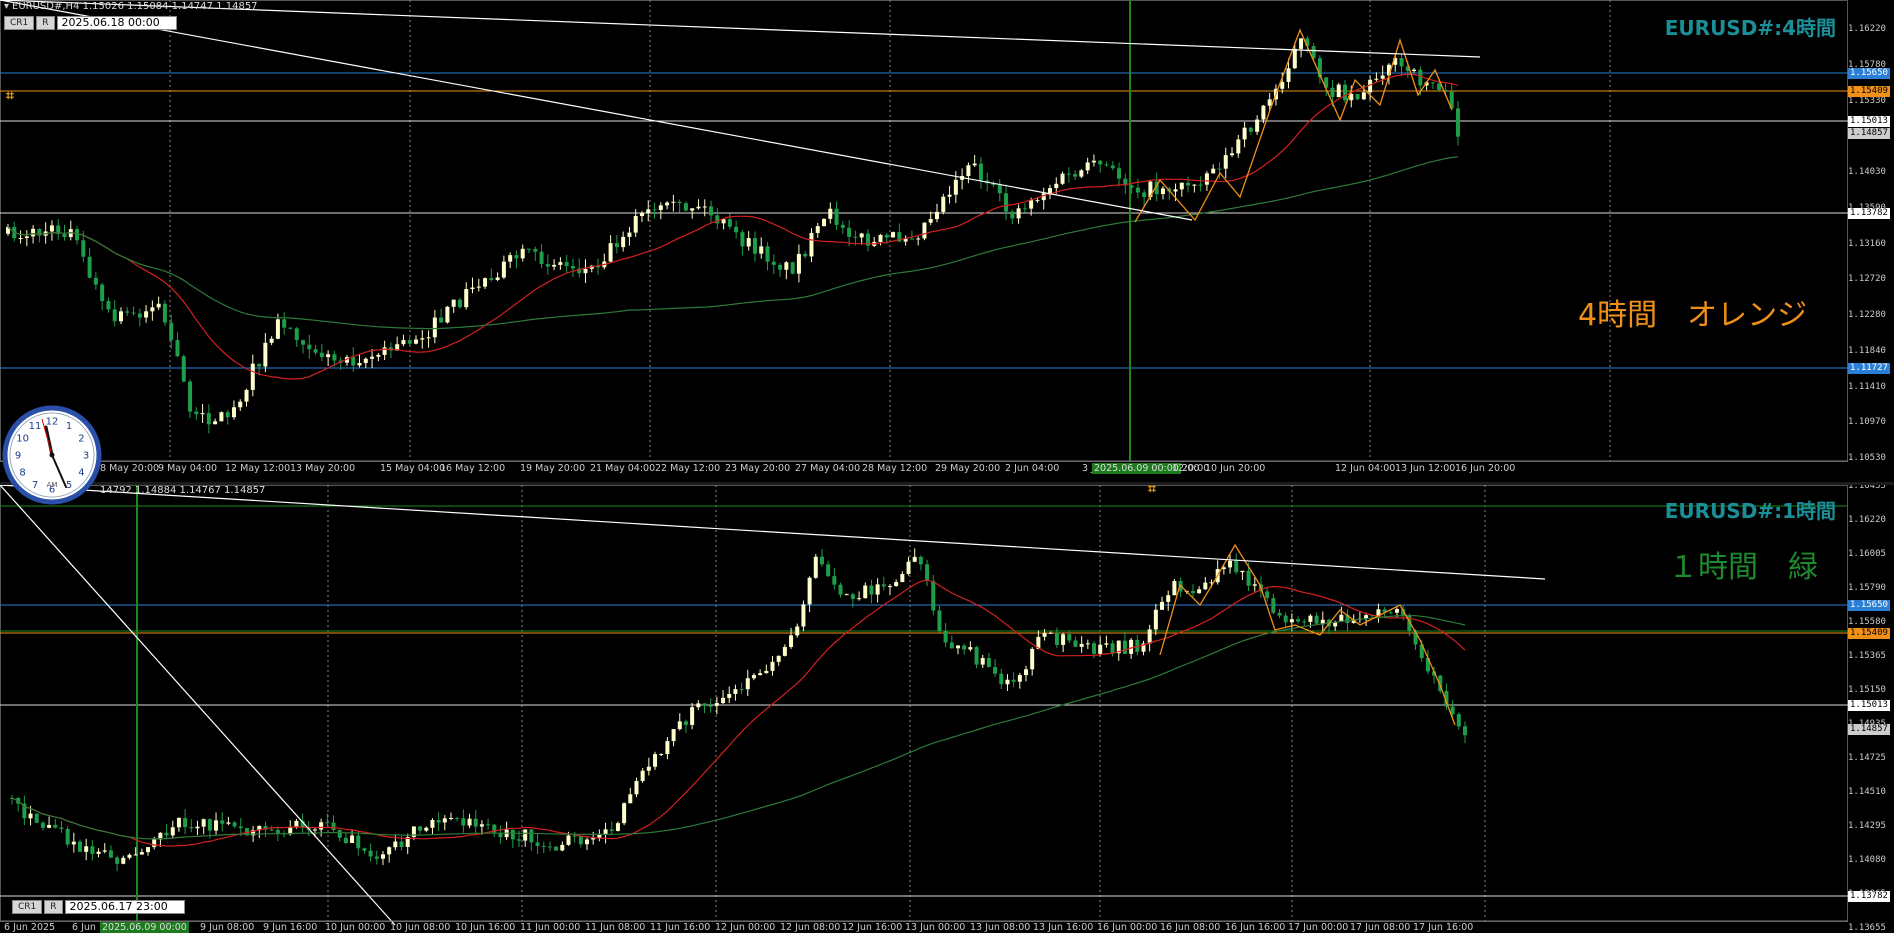  I want to click on h4-big-label: 4時間 オレンジ, so click(1693, 315).